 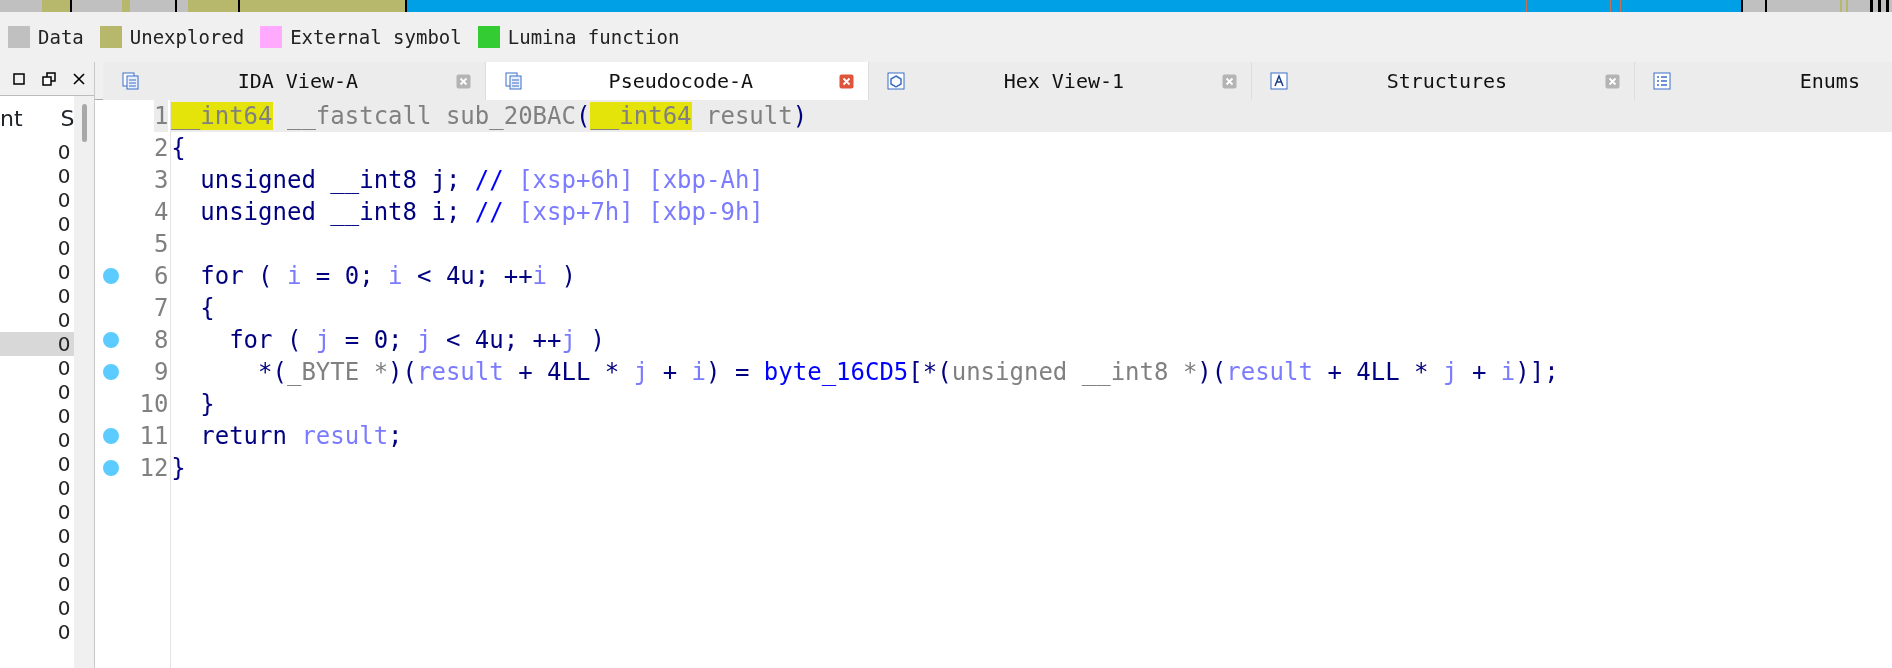 I want to click on line-number: 8, so click(x=161, y=340).